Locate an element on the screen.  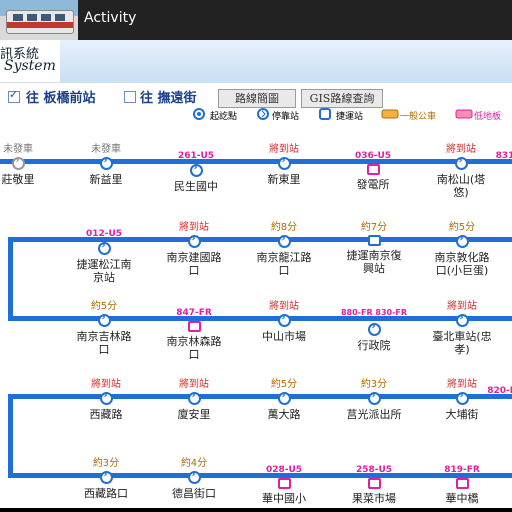
stop-name: 萬大路 is located at coordinates (284, 414).